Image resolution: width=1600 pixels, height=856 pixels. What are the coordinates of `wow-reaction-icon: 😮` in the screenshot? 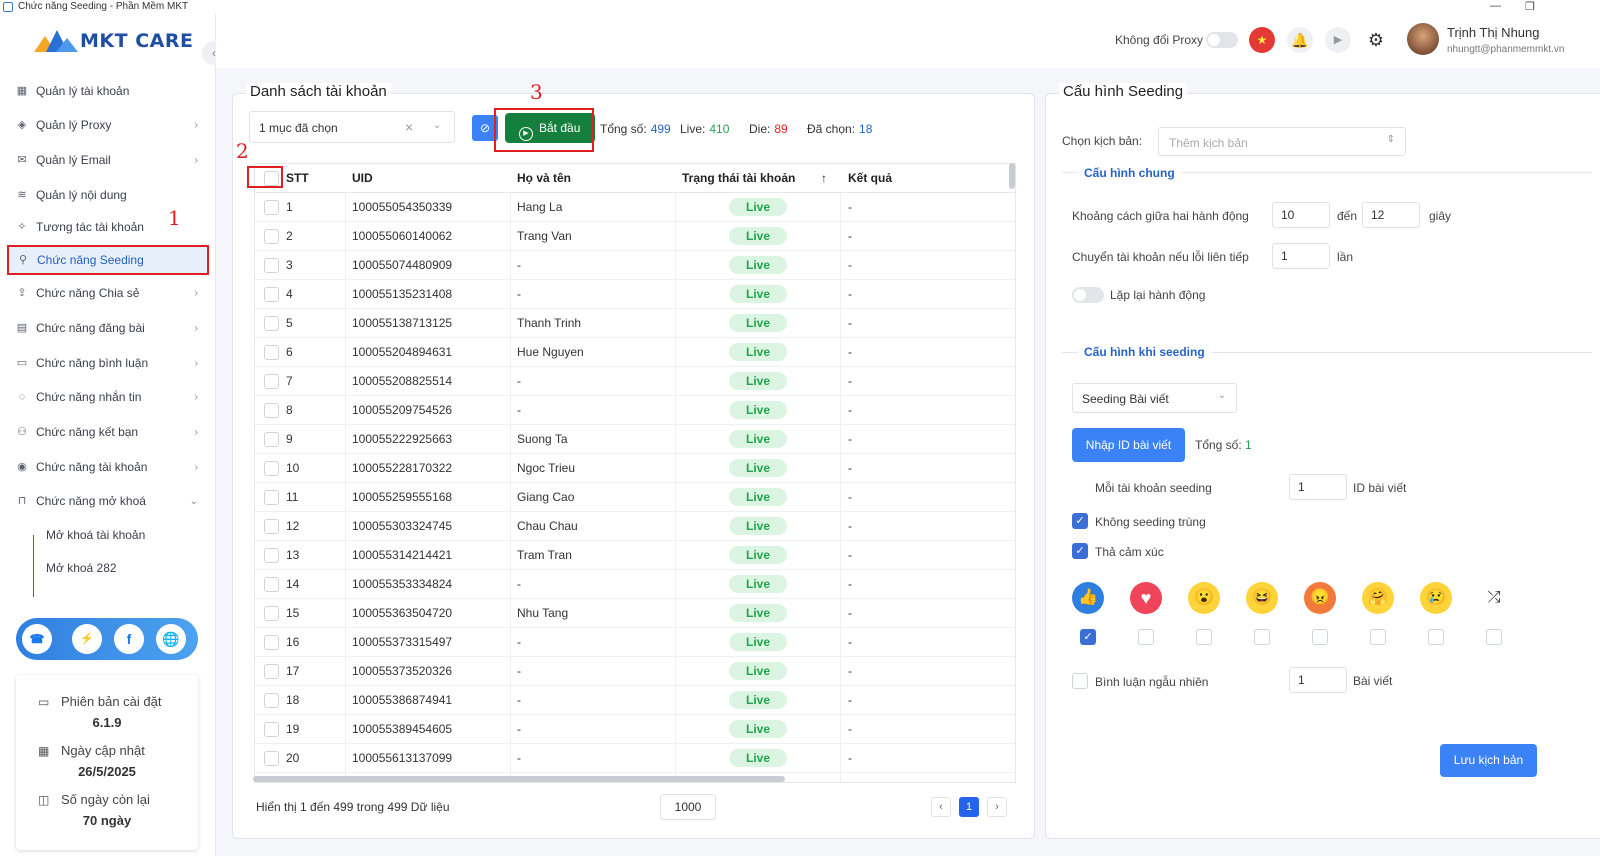 It's located at (1204, 598).